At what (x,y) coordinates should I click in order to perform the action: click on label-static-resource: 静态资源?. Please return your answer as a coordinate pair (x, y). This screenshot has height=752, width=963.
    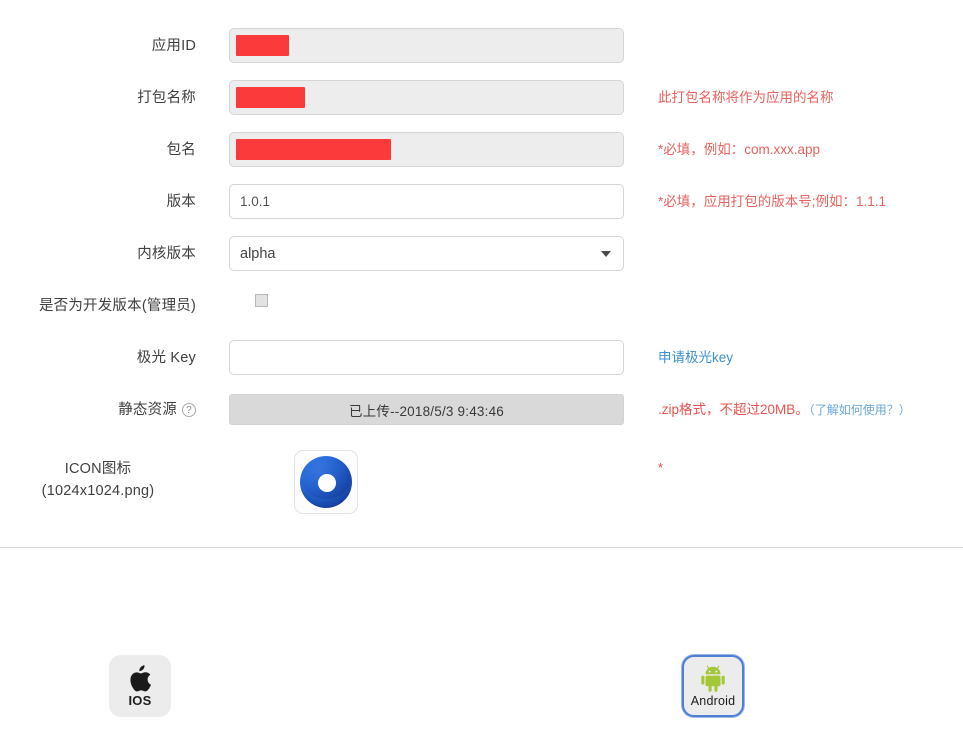
    Looking at the image, I should click on (98, 410).